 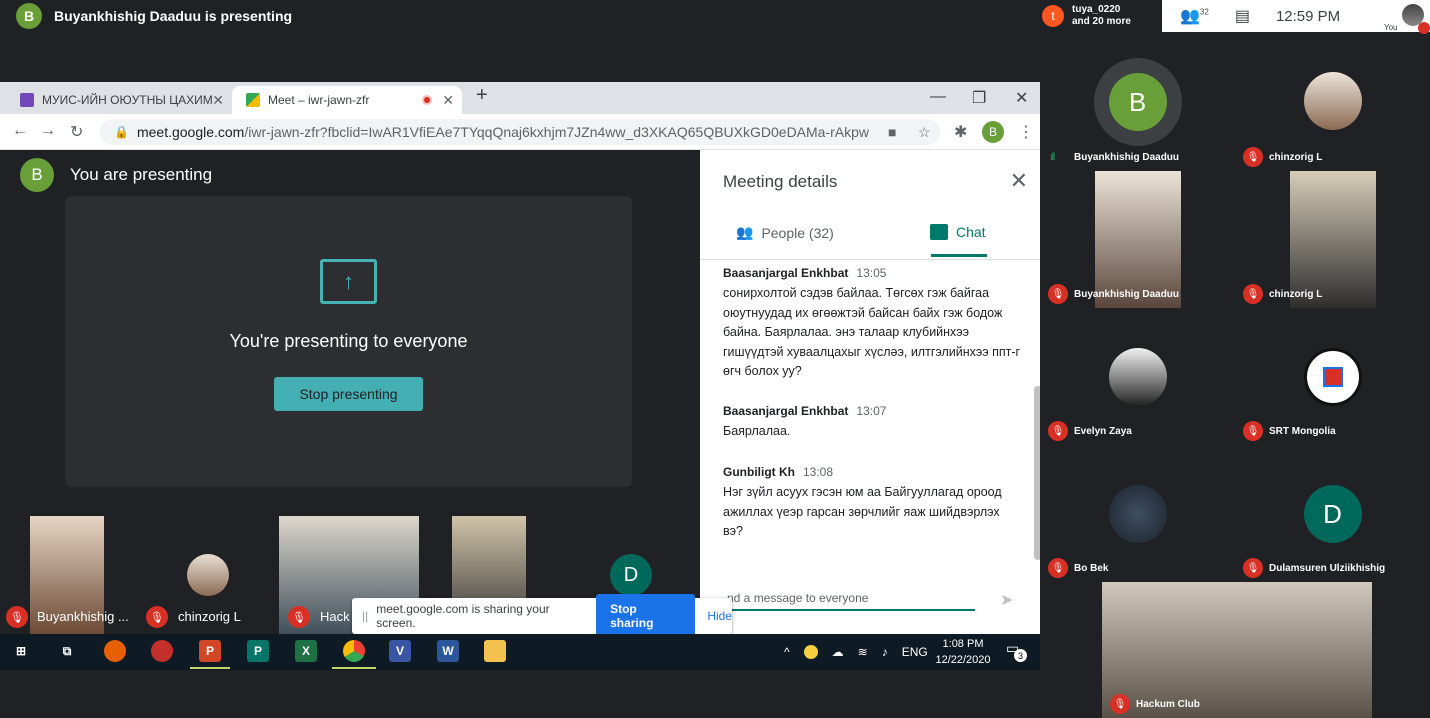 What do you see at coordinates (1137, 513) in the screenshot?
I see `participant-tile: 🎙 Bo Bek` at bounding box center [1137, 513].